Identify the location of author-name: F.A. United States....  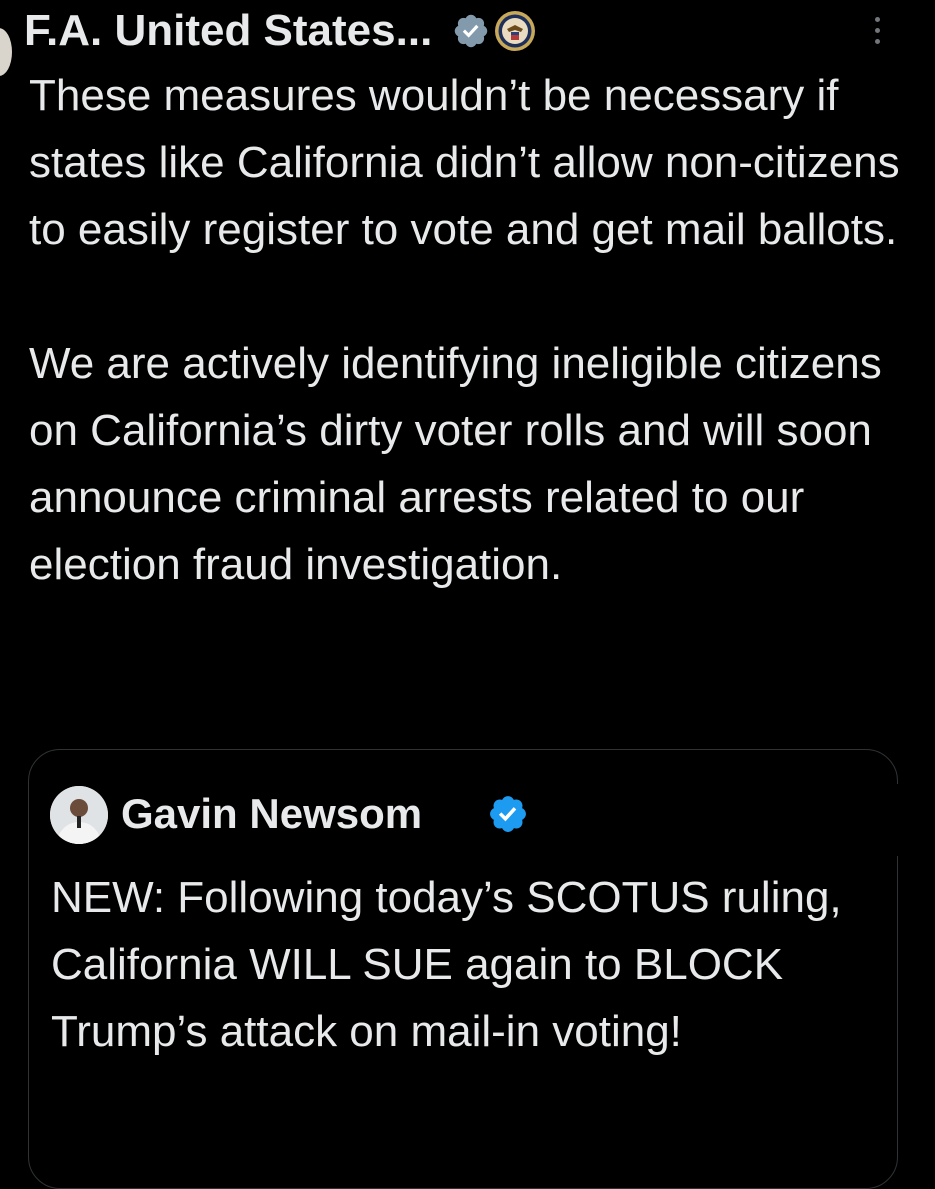
(228, 31).